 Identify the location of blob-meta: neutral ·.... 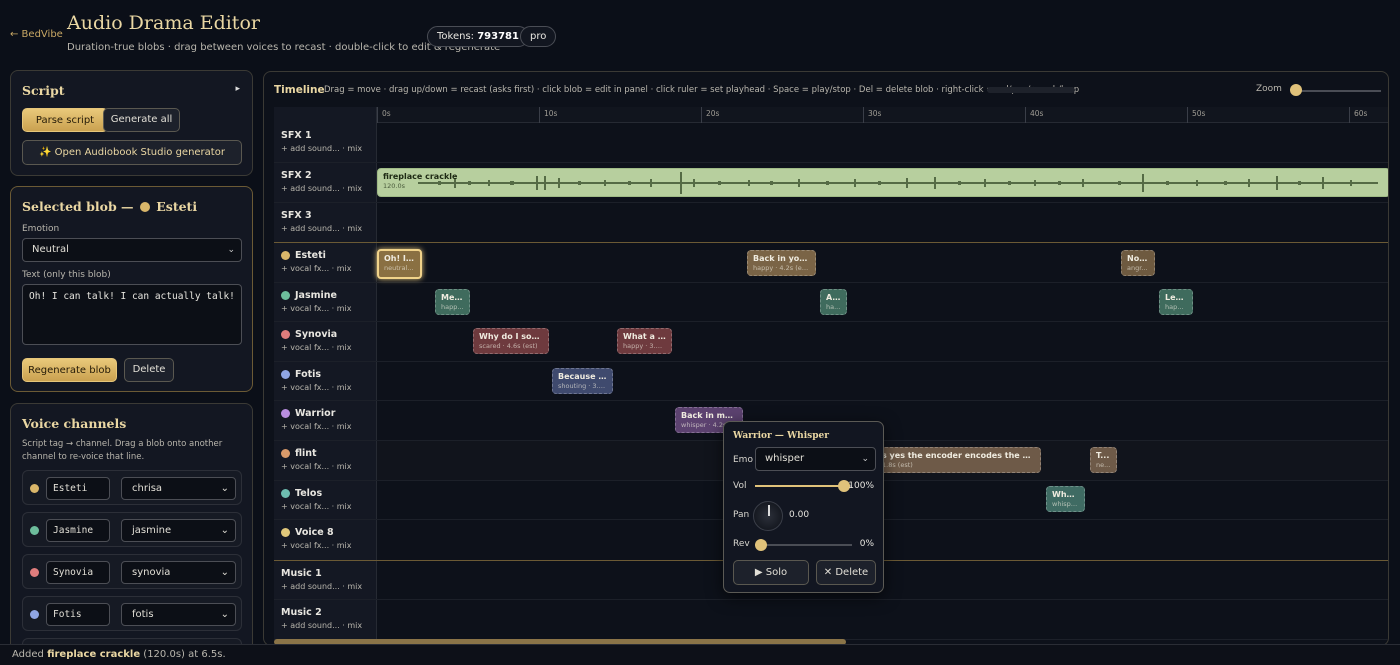
(399, 268).